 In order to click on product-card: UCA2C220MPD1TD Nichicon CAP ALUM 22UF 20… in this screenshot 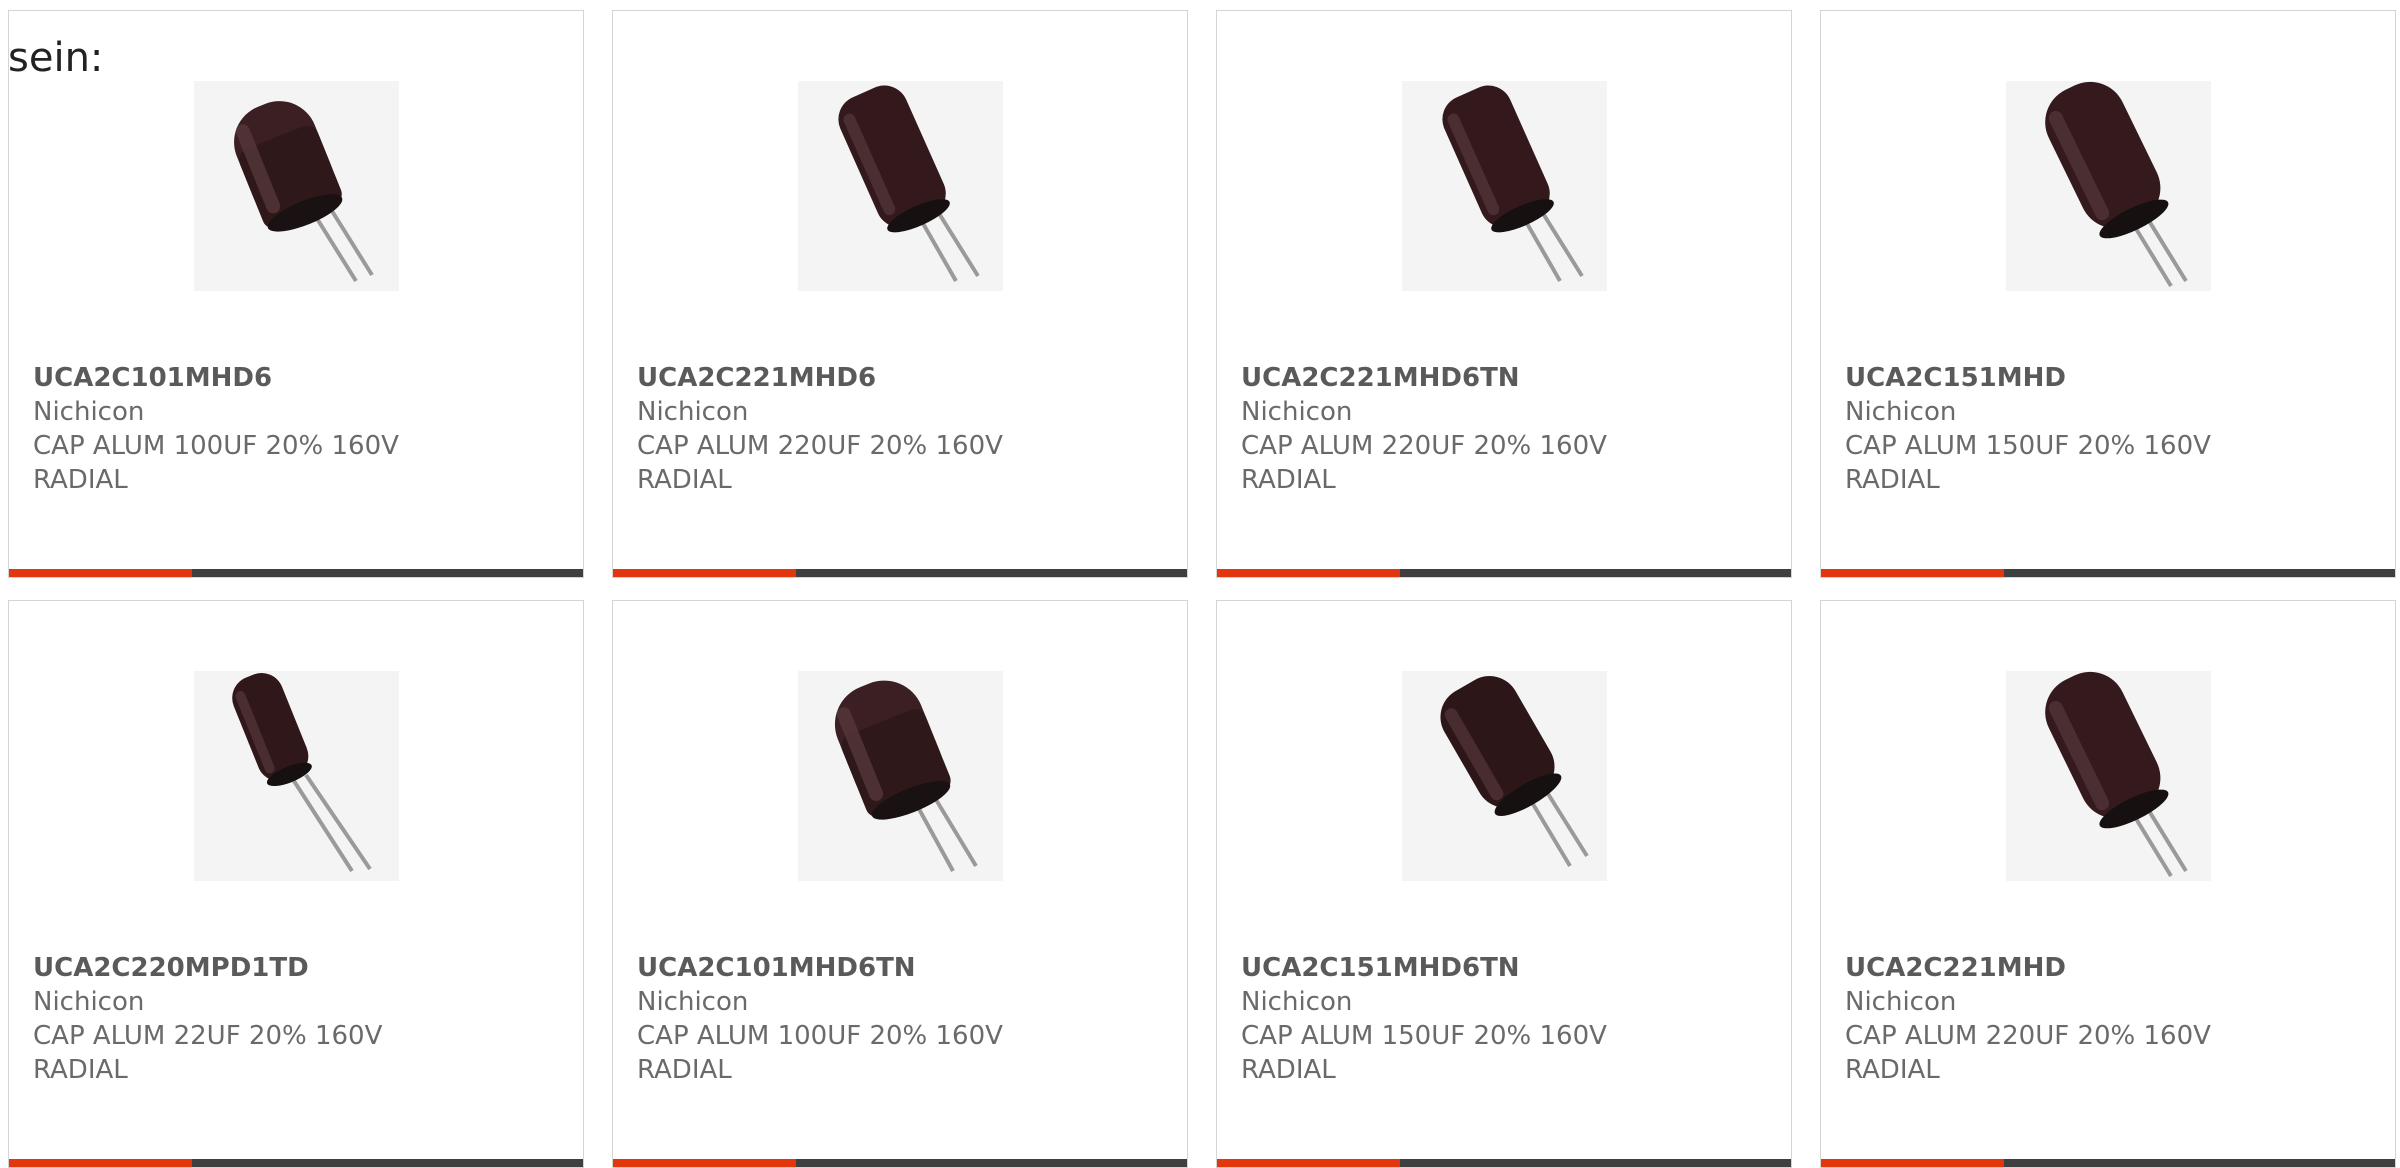, I will do `click(296, 884)`.